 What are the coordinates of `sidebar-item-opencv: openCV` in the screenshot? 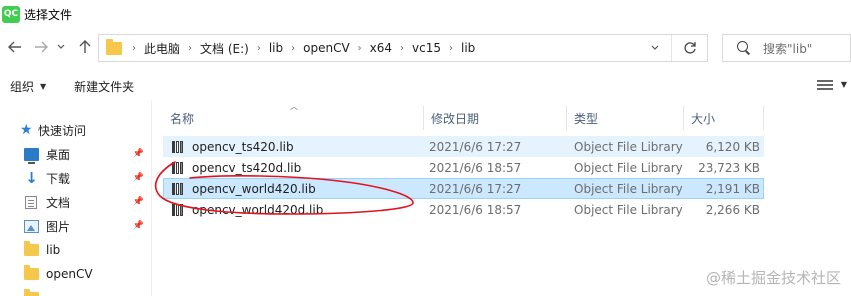 It's located at (75, 274).